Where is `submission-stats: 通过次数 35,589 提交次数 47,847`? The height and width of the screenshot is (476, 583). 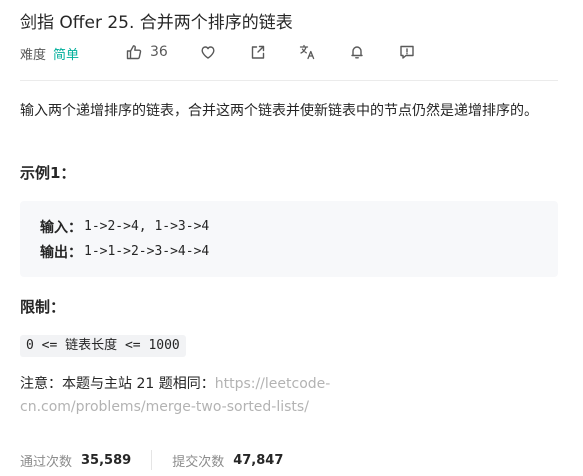 submission-stats: 通过次数 35,589 提交次数 47,847 is located at coordinates (151, 460).